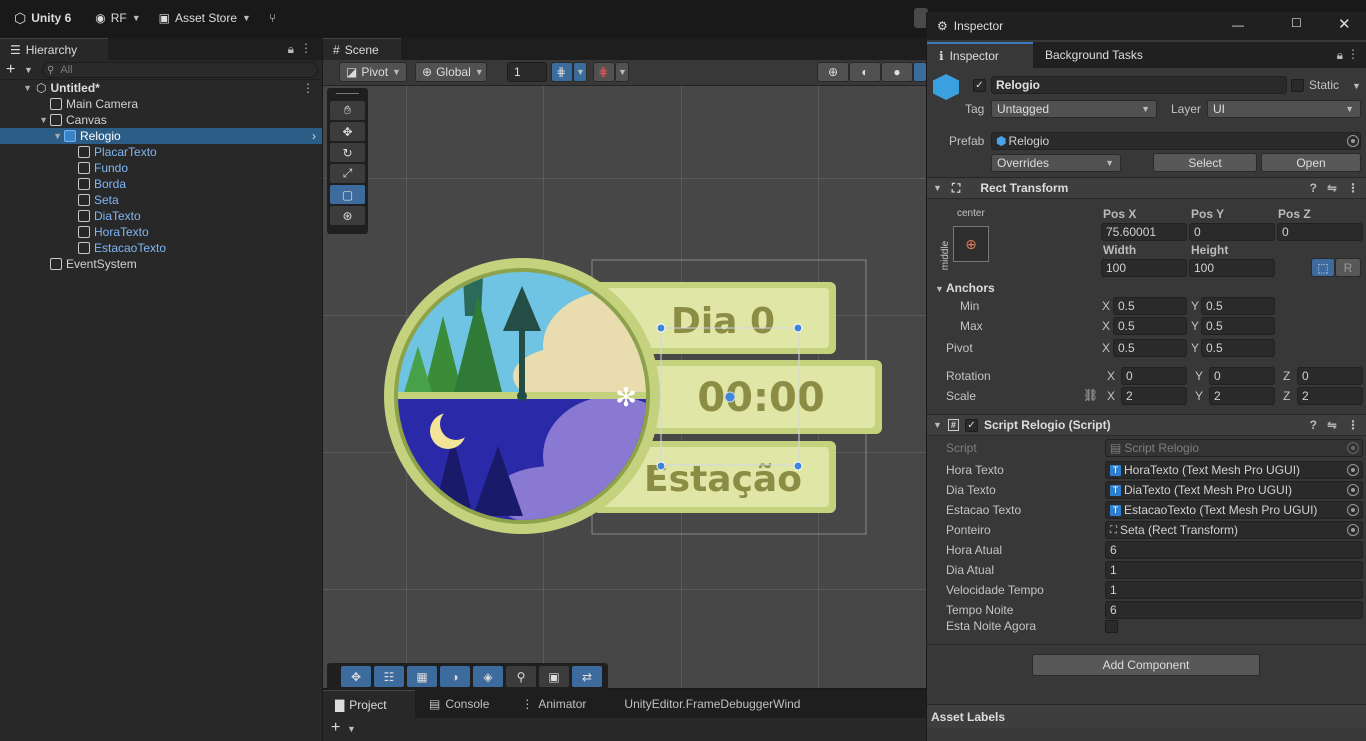 This screenshot has height=741, width=1366. What do you see at coordinates (703, 704) in the screenshot?
I see `tab-frame-debugger: UnityEditor.FrameDebuggerWind` at bounding box center [703, 704].